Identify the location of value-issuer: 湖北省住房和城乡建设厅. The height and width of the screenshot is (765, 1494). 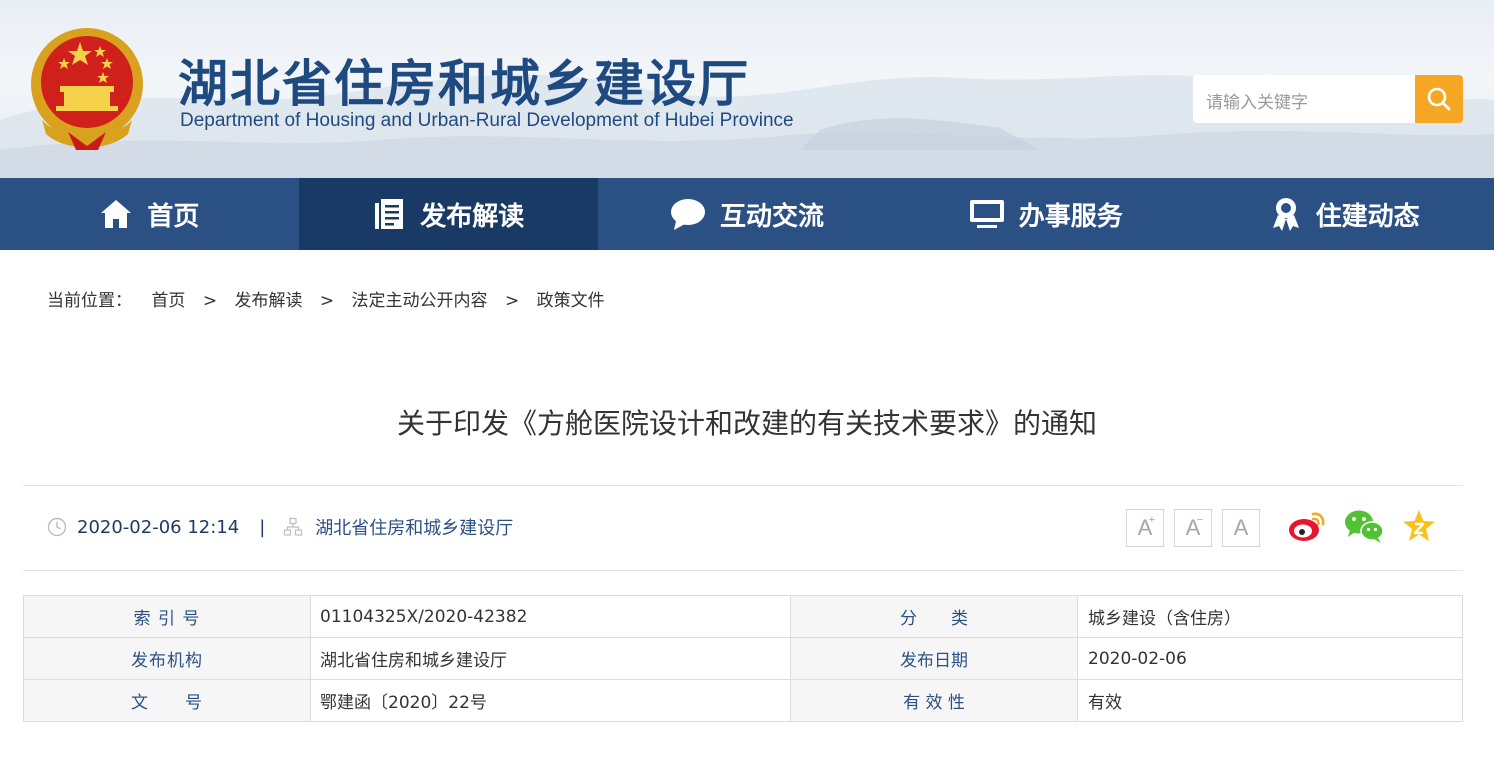
(550, 658).